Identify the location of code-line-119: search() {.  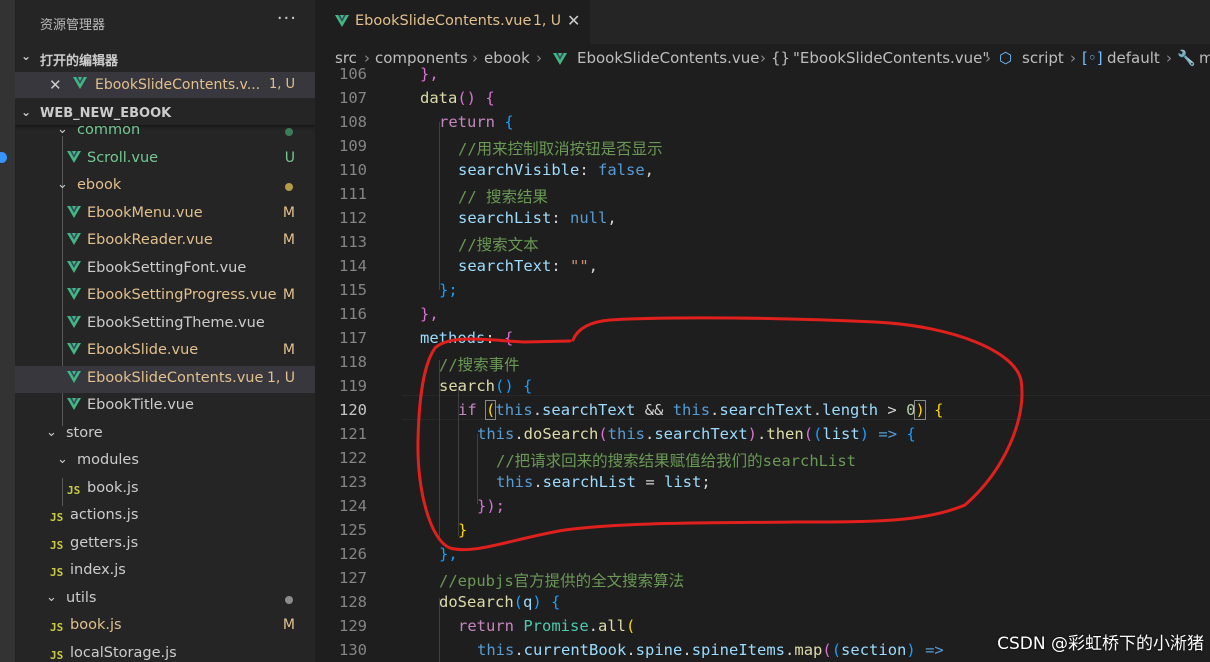
(486, 386).